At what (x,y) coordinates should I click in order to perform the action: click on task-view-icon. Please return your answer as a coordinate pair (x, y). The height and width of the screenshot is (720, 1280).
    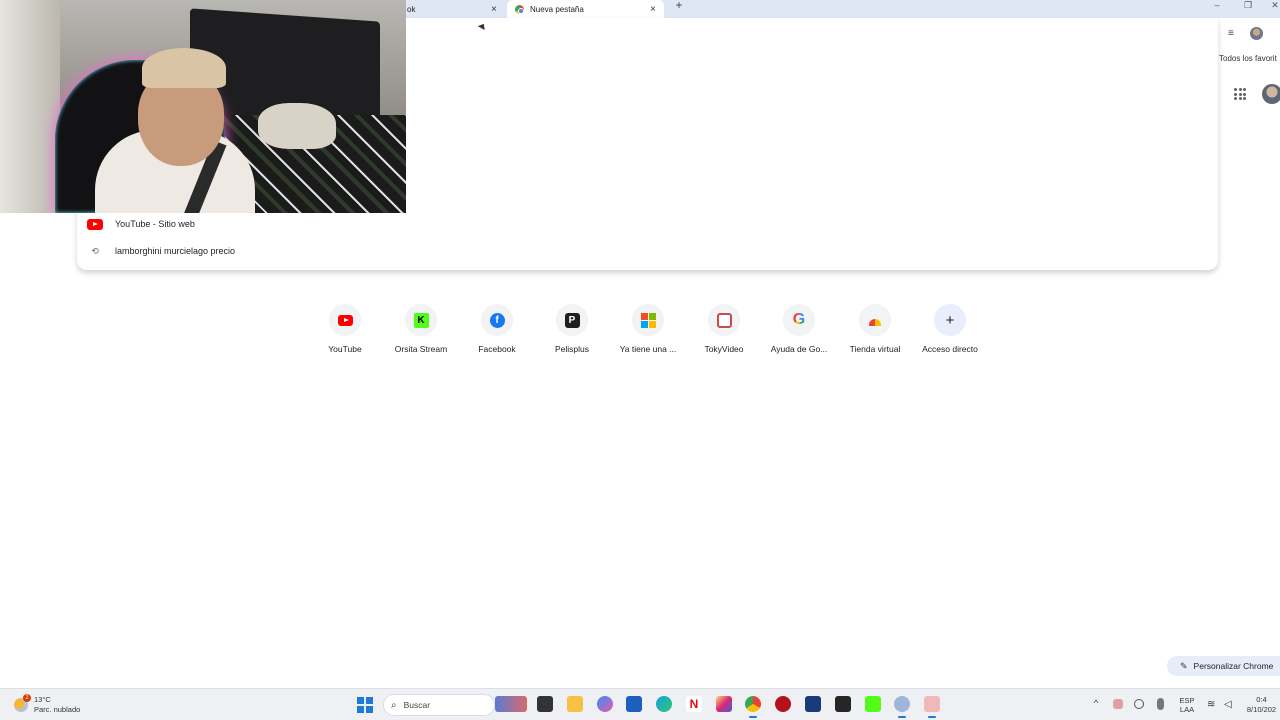
    Looking at the image, I should click on (545, 704).